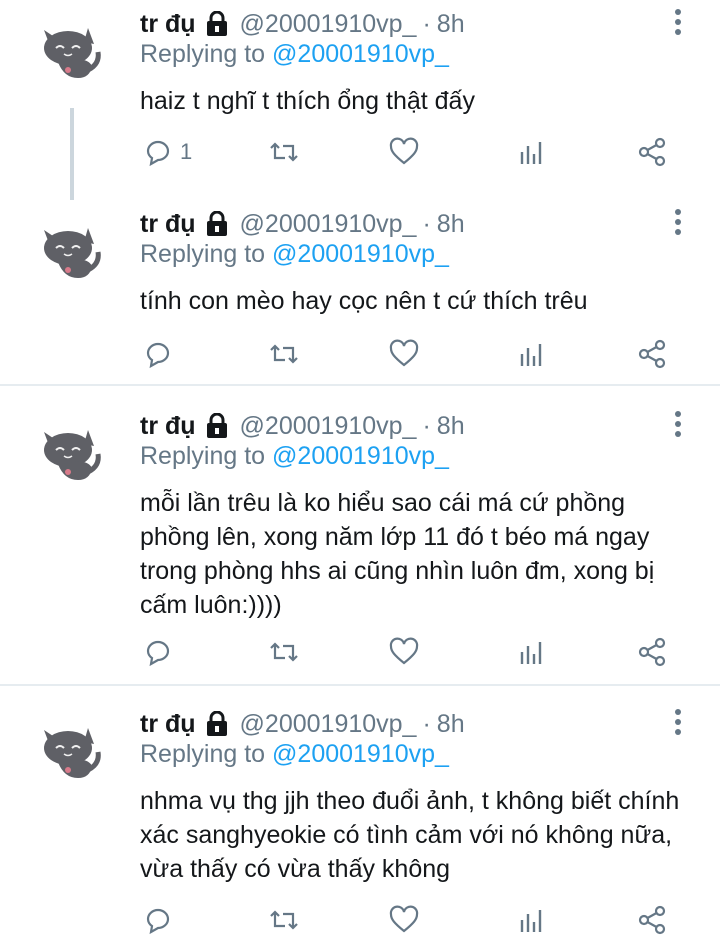  I want to click on tweet-text: haiz t nghĩ t thích ổng thật đấy, so click(307, 101).